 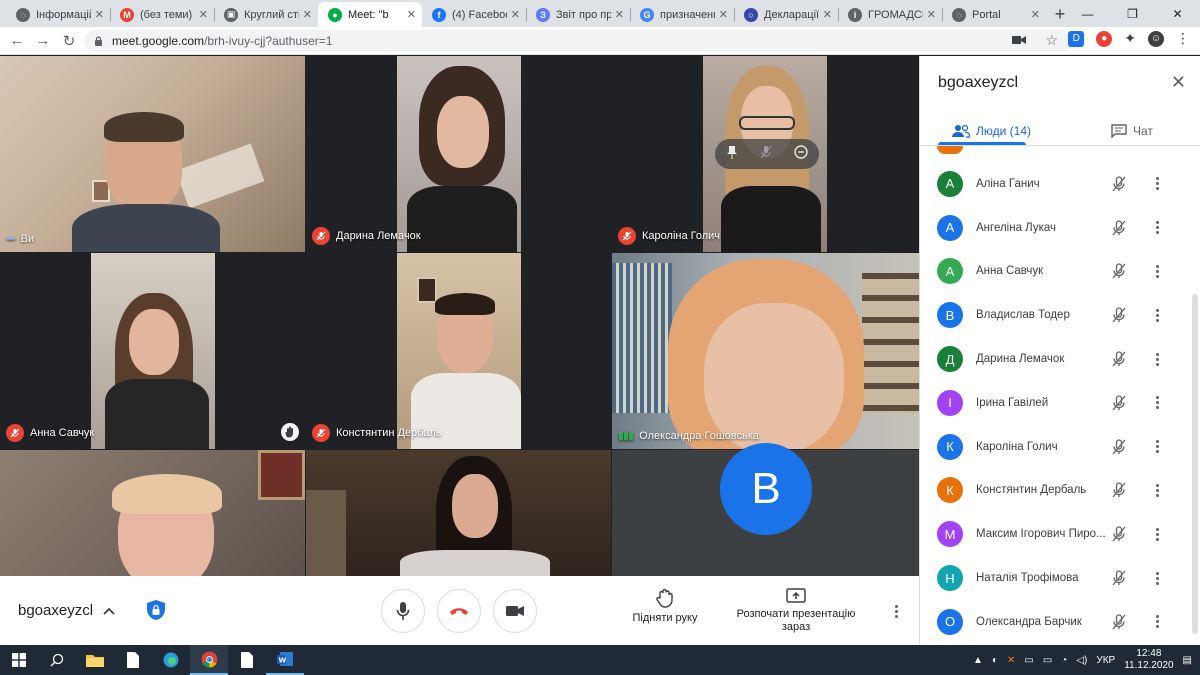 What do you see at coordinates (266, 14) in the screenshot?
I see `browser-tab: ▣ Круглий сті ✕` at bounding box center [266, 14].